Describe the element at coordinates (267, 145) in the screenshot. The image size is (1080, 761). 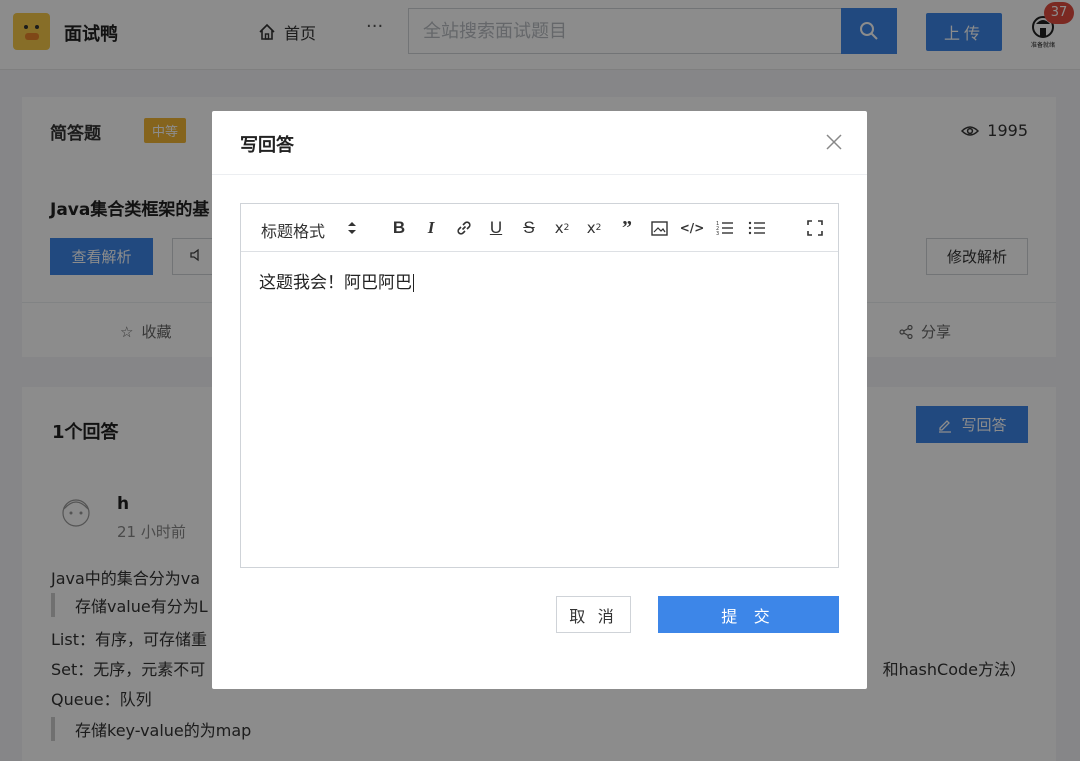
I see `modal-title: 写回答` at that location.